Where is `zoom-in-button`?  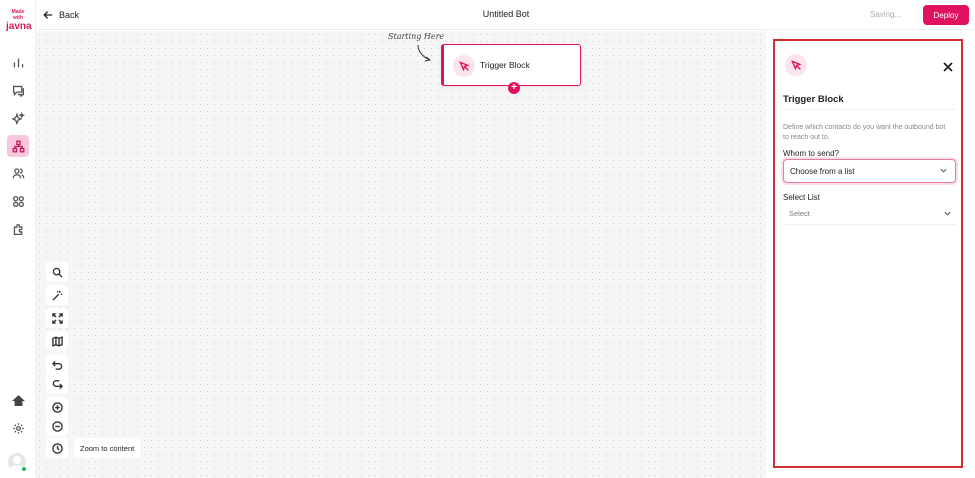 zoom-in-button is located at coordinates (57, 407).